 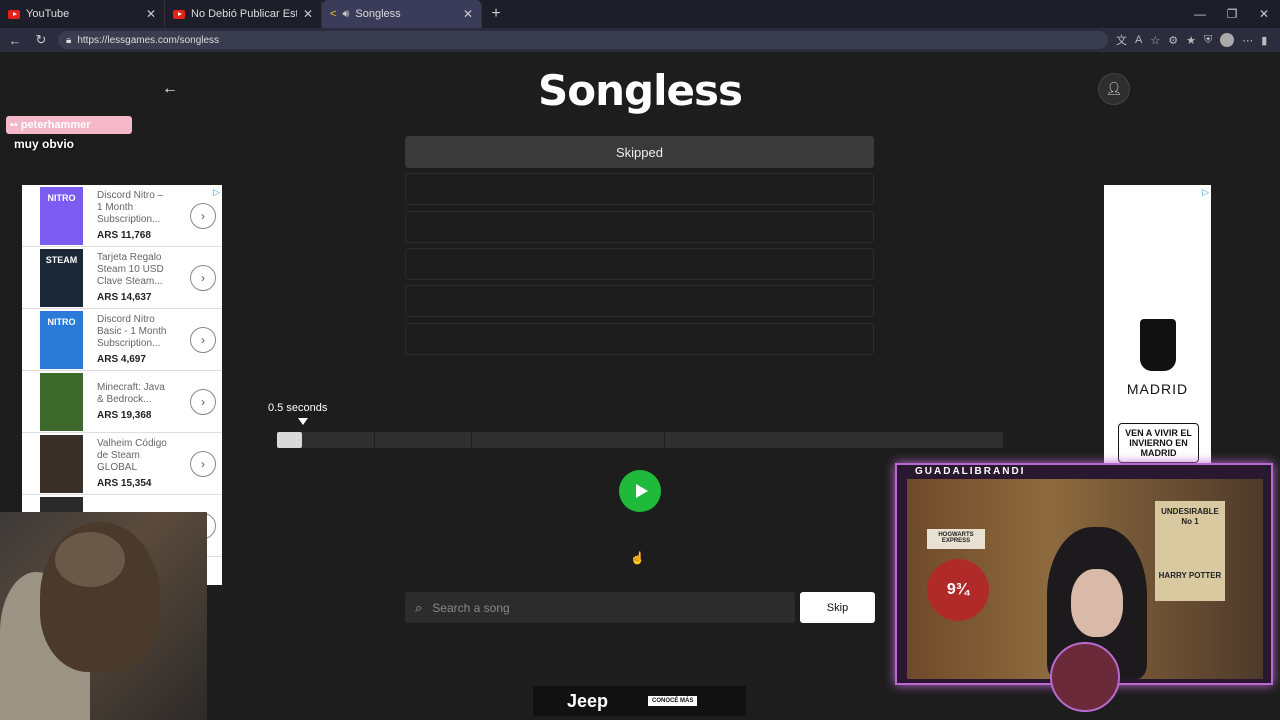 What do you see at coordinates (1247, 40) in the screenshot?
I see `more-menu-icon: ⋯` at bounding box center [1247, 40].